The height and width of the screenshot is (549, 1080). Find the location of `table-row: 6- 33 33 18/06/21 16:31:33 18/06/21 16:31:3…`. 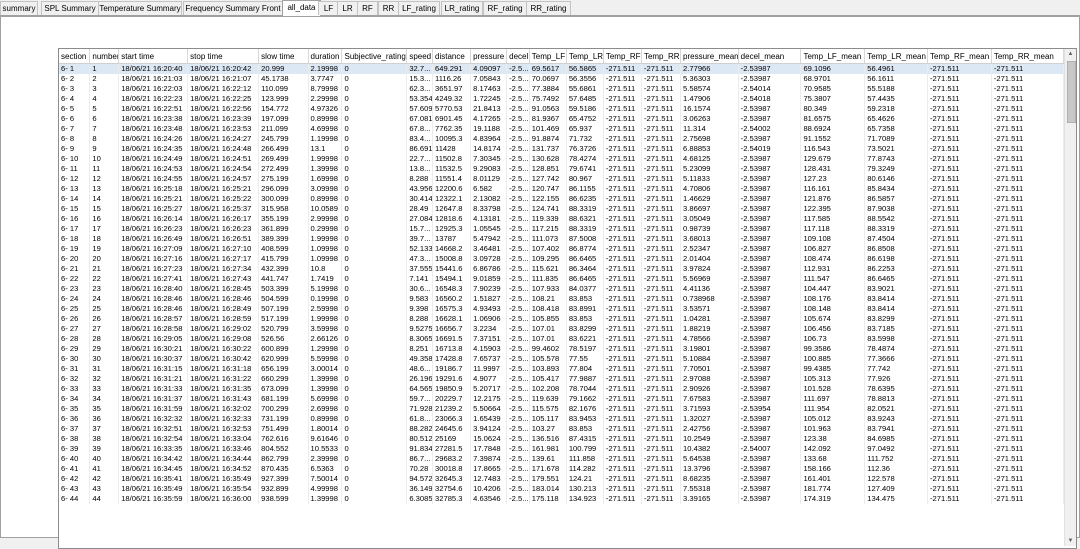

table-row: 6- 33 33 18/06/21 16:31:33 18/06/21 16:31:3… is located at coordinates (561, 389).